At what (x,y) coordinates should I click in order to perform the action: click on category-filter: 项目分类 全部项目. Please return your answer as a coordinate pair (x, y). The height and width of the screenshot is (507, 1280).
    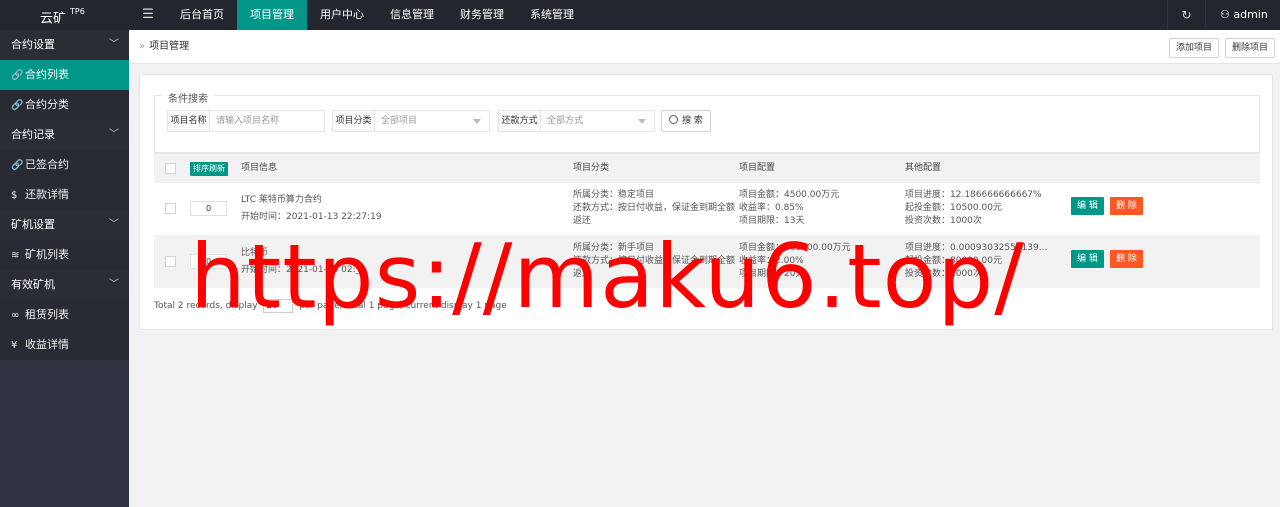
    Looking at the image, I should click on (411, 121).